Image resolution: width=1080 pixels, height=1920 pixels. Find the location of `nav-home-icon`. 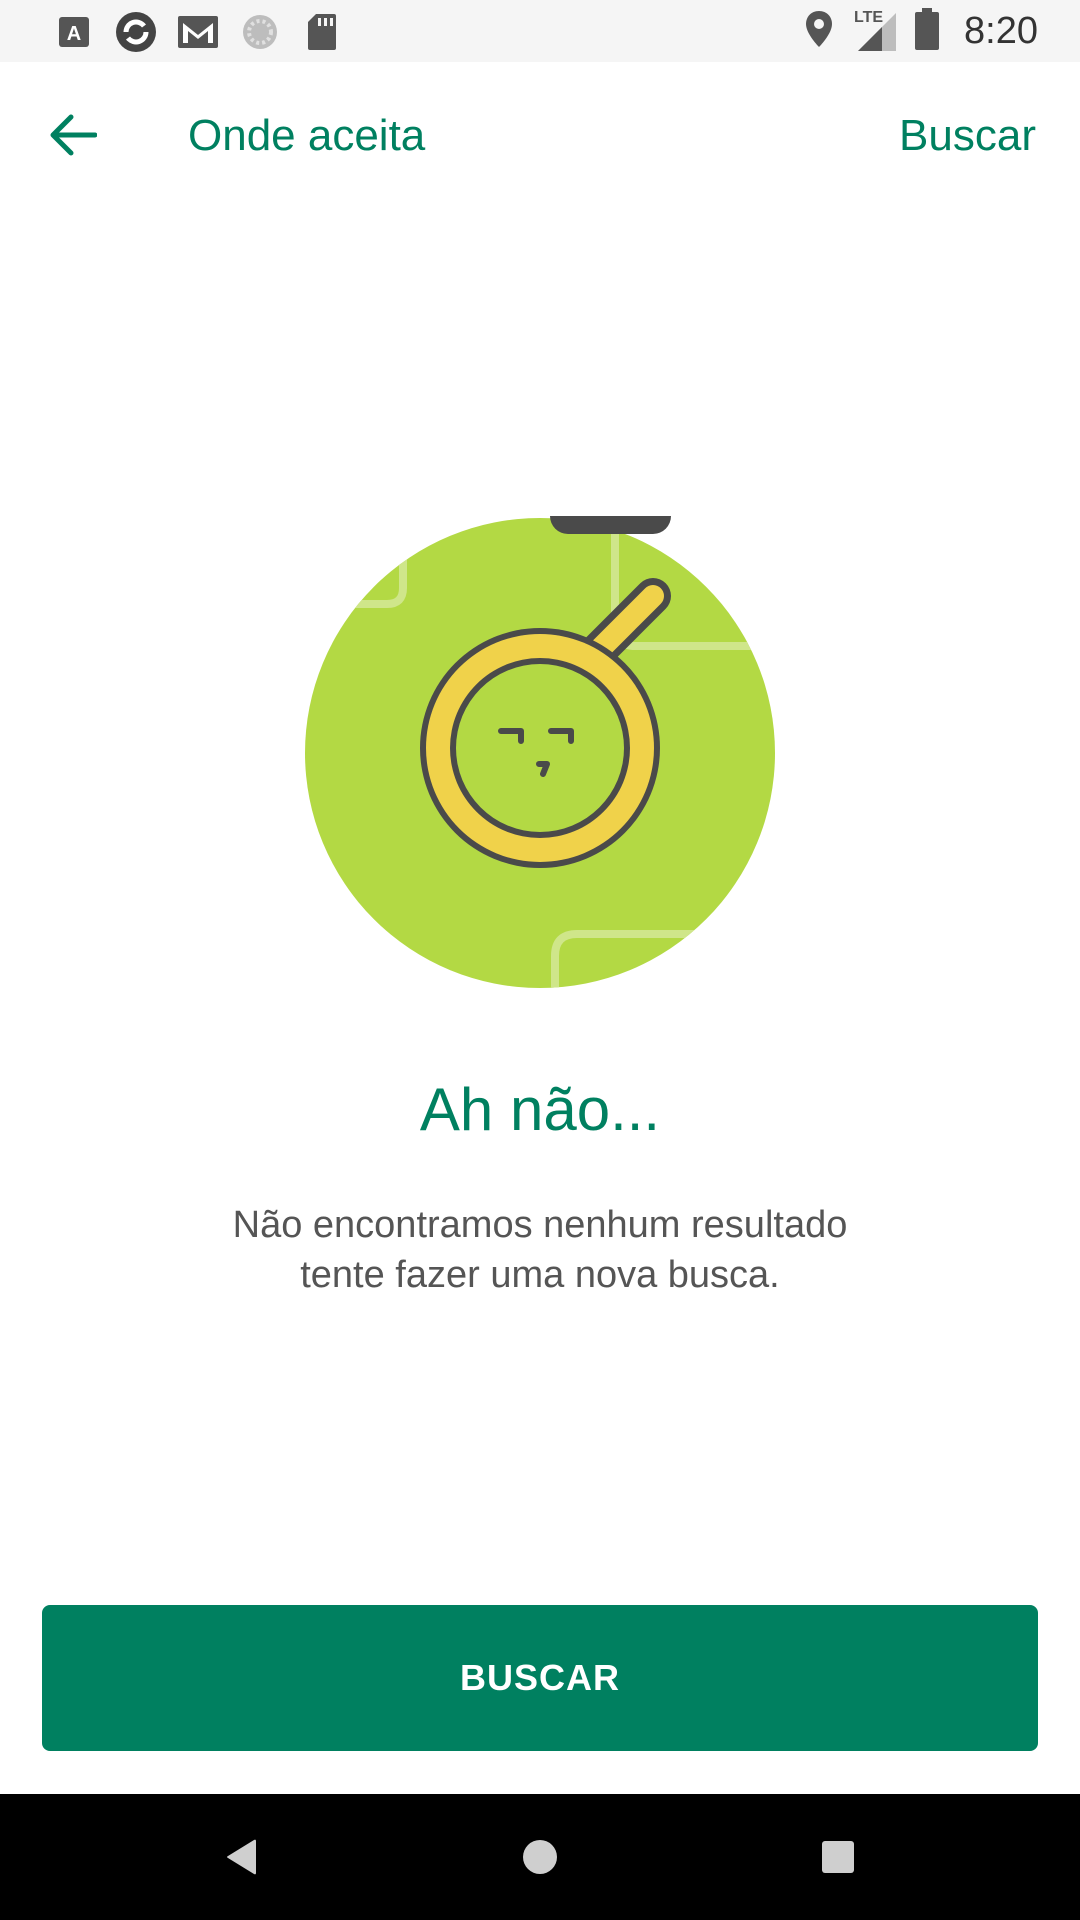

nav-home-icon is located at coordinates (540, 1857).